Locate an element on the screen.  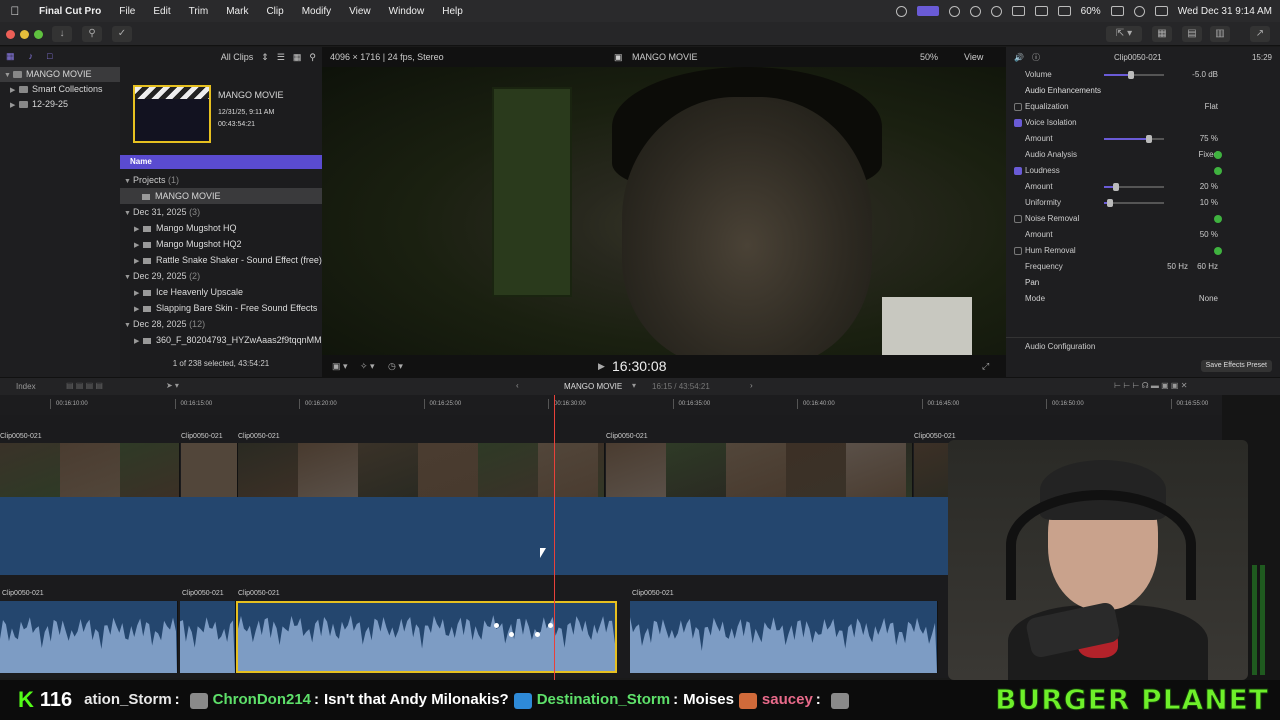
toggle-browser-icon: ▦ is located at coordinates (1162, 34).